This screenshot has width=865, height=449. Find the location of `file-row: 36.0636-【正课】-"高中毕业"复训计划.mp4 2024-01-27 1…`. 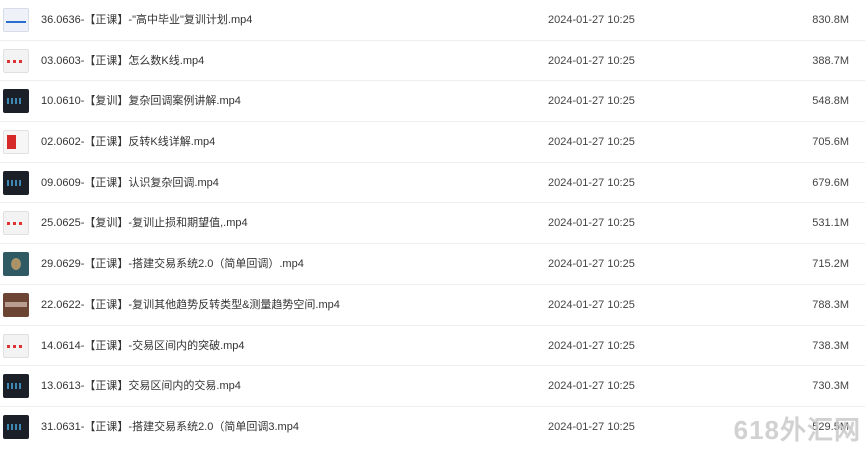

file-row: 36.0636-【正课】-"高中毕业"复训计划.mp4 2024-01-27 1… is located at coordinates (432, 20).